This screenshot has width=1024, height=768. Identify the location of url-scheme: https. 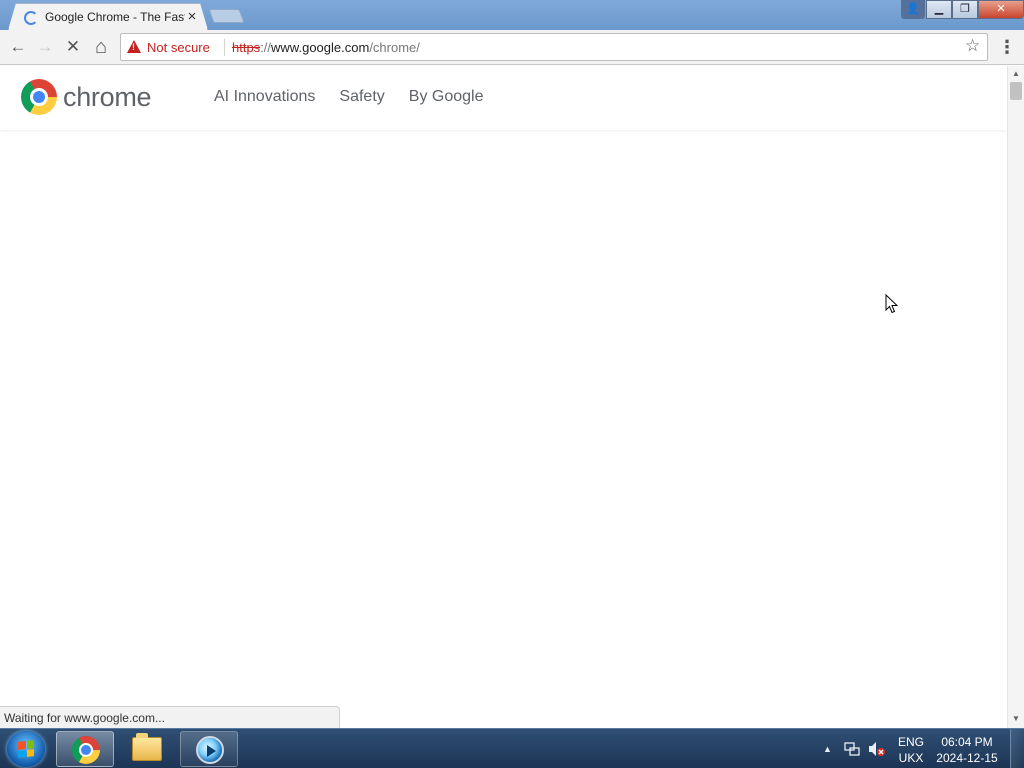
(246, 47).